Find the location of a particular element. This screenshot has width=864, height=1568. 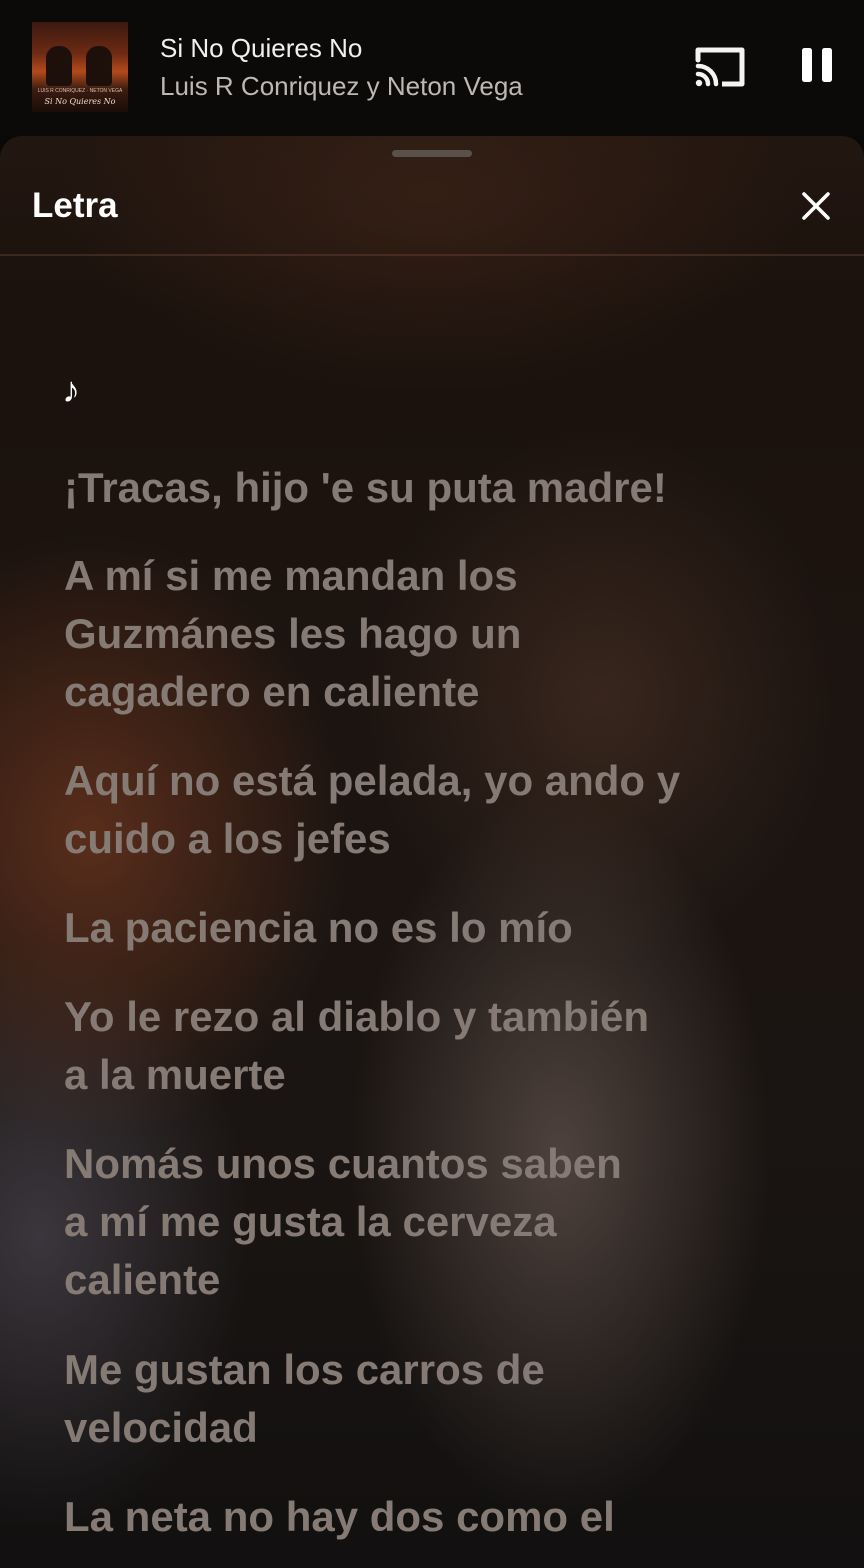

lyric-line: Guzmánes les hago un is located at coordinates (292, 634).